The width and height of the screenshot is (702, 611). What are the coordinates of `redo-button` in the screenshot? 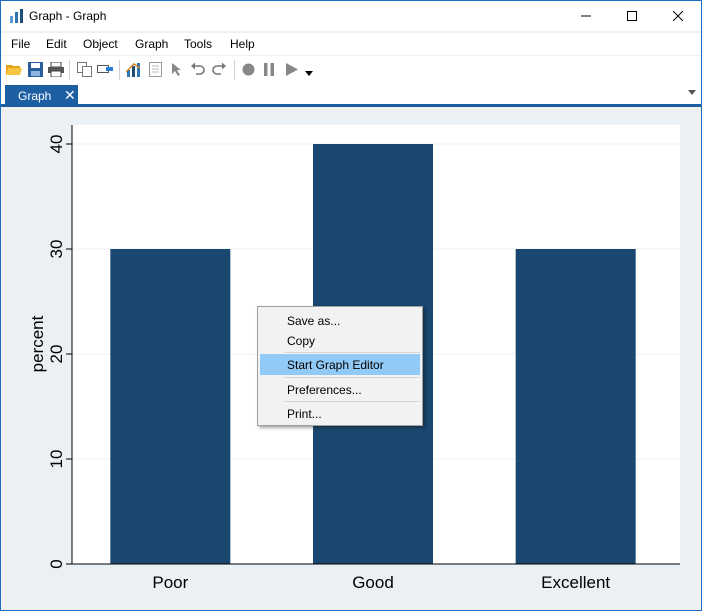 It's located at (219, 69).